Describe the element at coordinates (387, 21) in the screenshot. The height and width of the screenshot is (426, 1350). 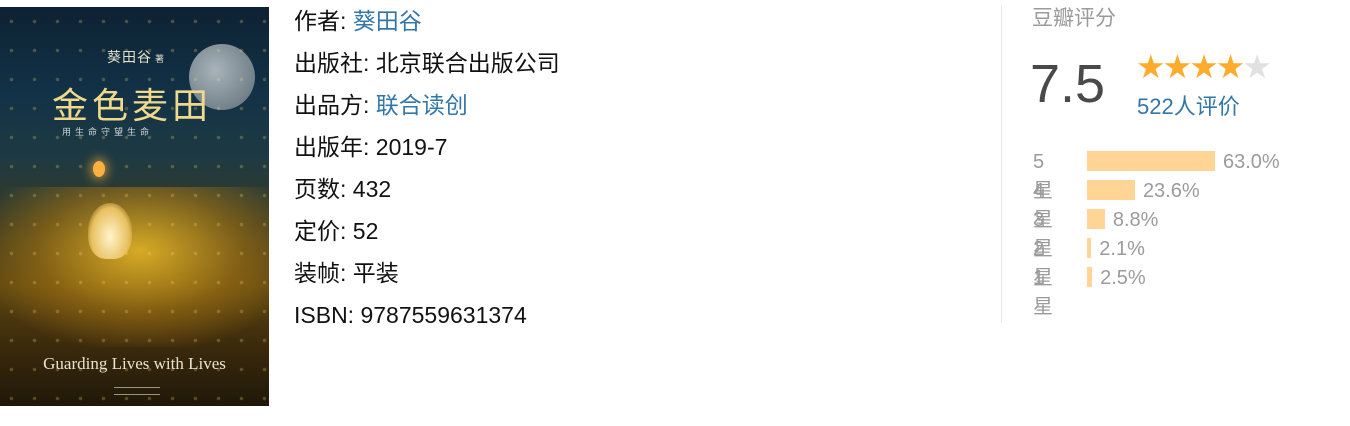
I see `author-link: 葵田谷` at that location.